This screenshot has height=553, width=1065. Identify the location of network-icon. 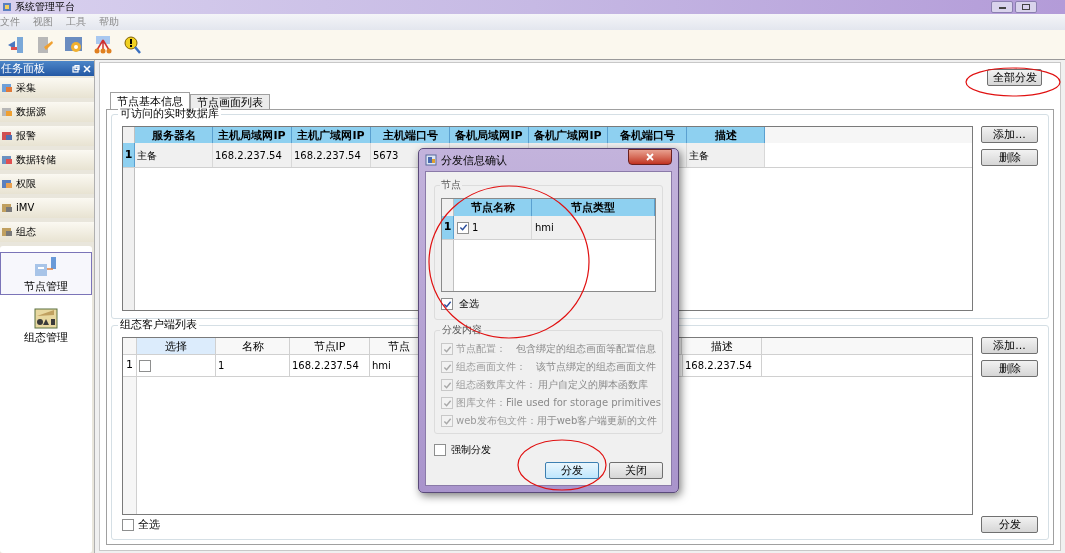
(103, 44).